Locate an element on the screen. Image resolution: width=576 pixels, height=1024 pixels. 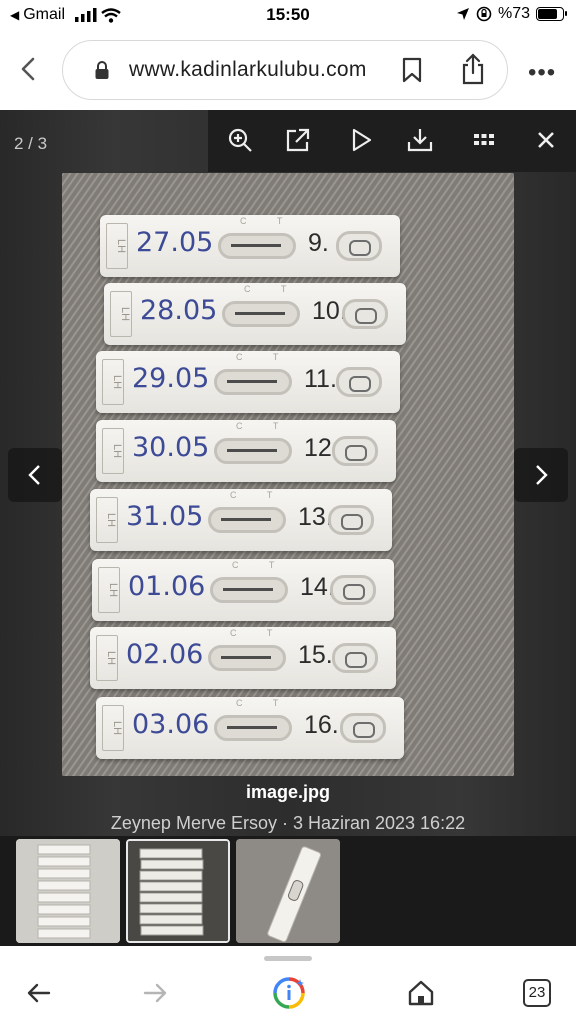
open-external-icon is located at coordinates (298, 140).